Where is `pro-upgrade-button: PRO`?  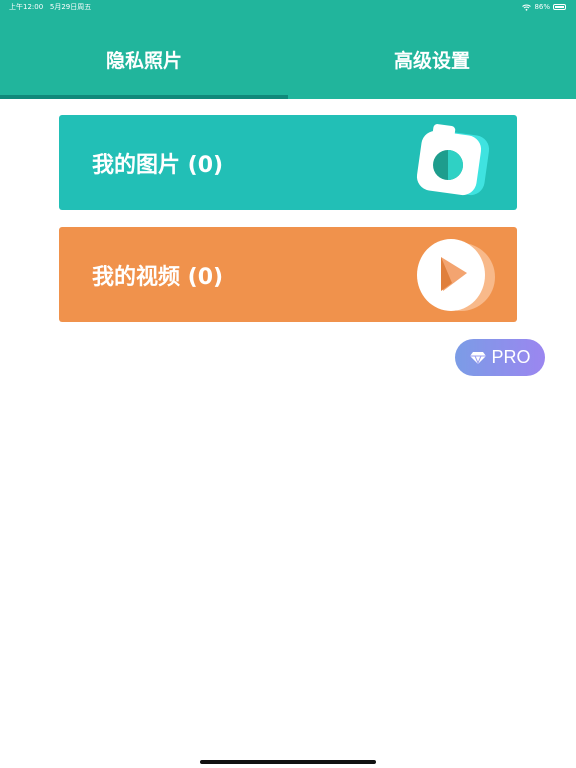
pro-upgrade-button: PRO is located at coordinates (500, 357).